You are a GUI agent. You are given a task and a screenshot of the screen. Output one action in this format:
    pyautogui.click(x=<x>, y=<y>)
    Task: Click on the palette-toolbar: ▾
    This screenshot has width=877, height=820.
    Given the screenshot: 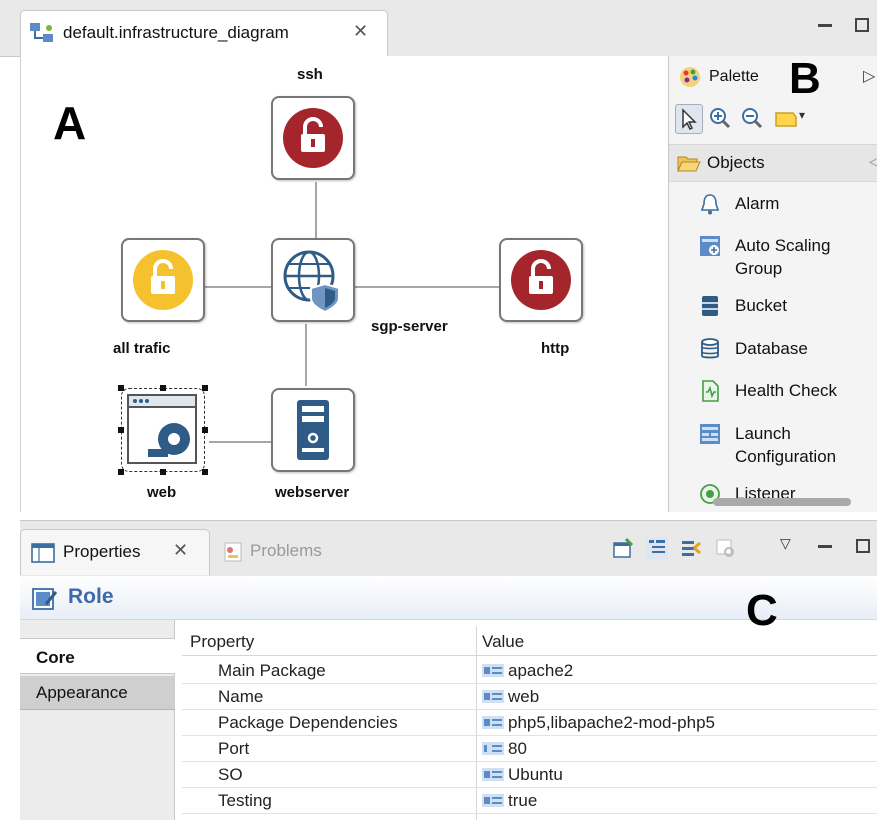 What is the action you would take?
    pyautogui.click(x=773, y=119)
    